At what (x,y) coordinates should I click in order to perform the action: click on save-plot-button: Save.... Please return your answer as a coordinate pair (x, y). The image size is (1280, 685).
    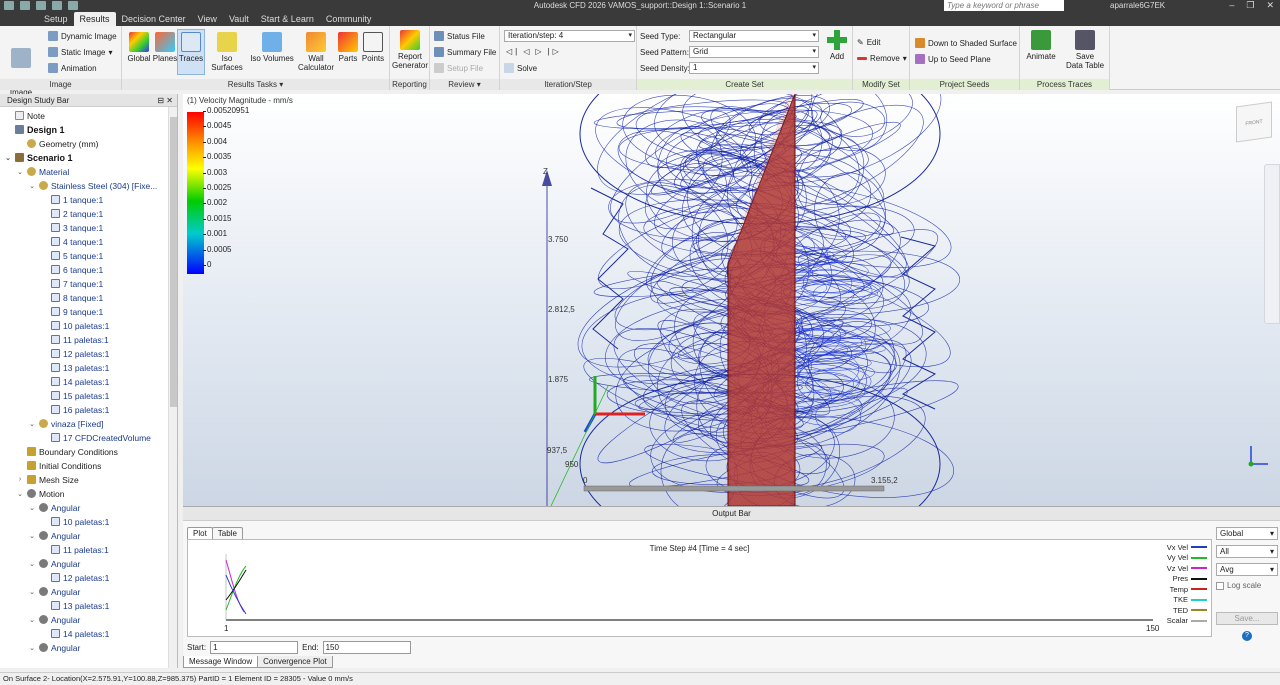
    Looking at the image, I should click on (1247, 618).